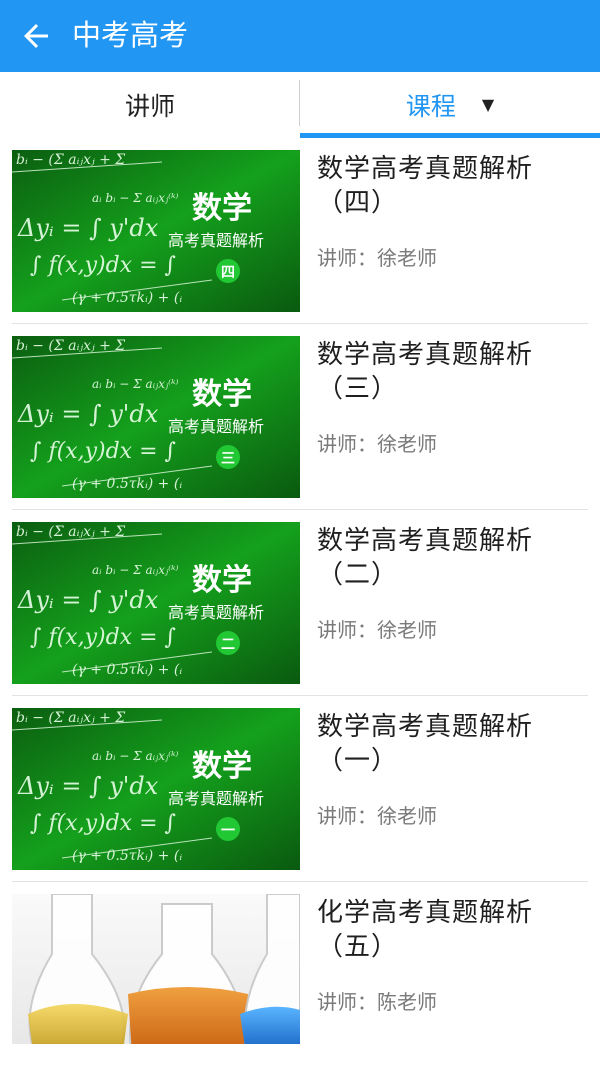 The image size is (600, 1068). I want to click on course-thumbnail, so click(156, 969).